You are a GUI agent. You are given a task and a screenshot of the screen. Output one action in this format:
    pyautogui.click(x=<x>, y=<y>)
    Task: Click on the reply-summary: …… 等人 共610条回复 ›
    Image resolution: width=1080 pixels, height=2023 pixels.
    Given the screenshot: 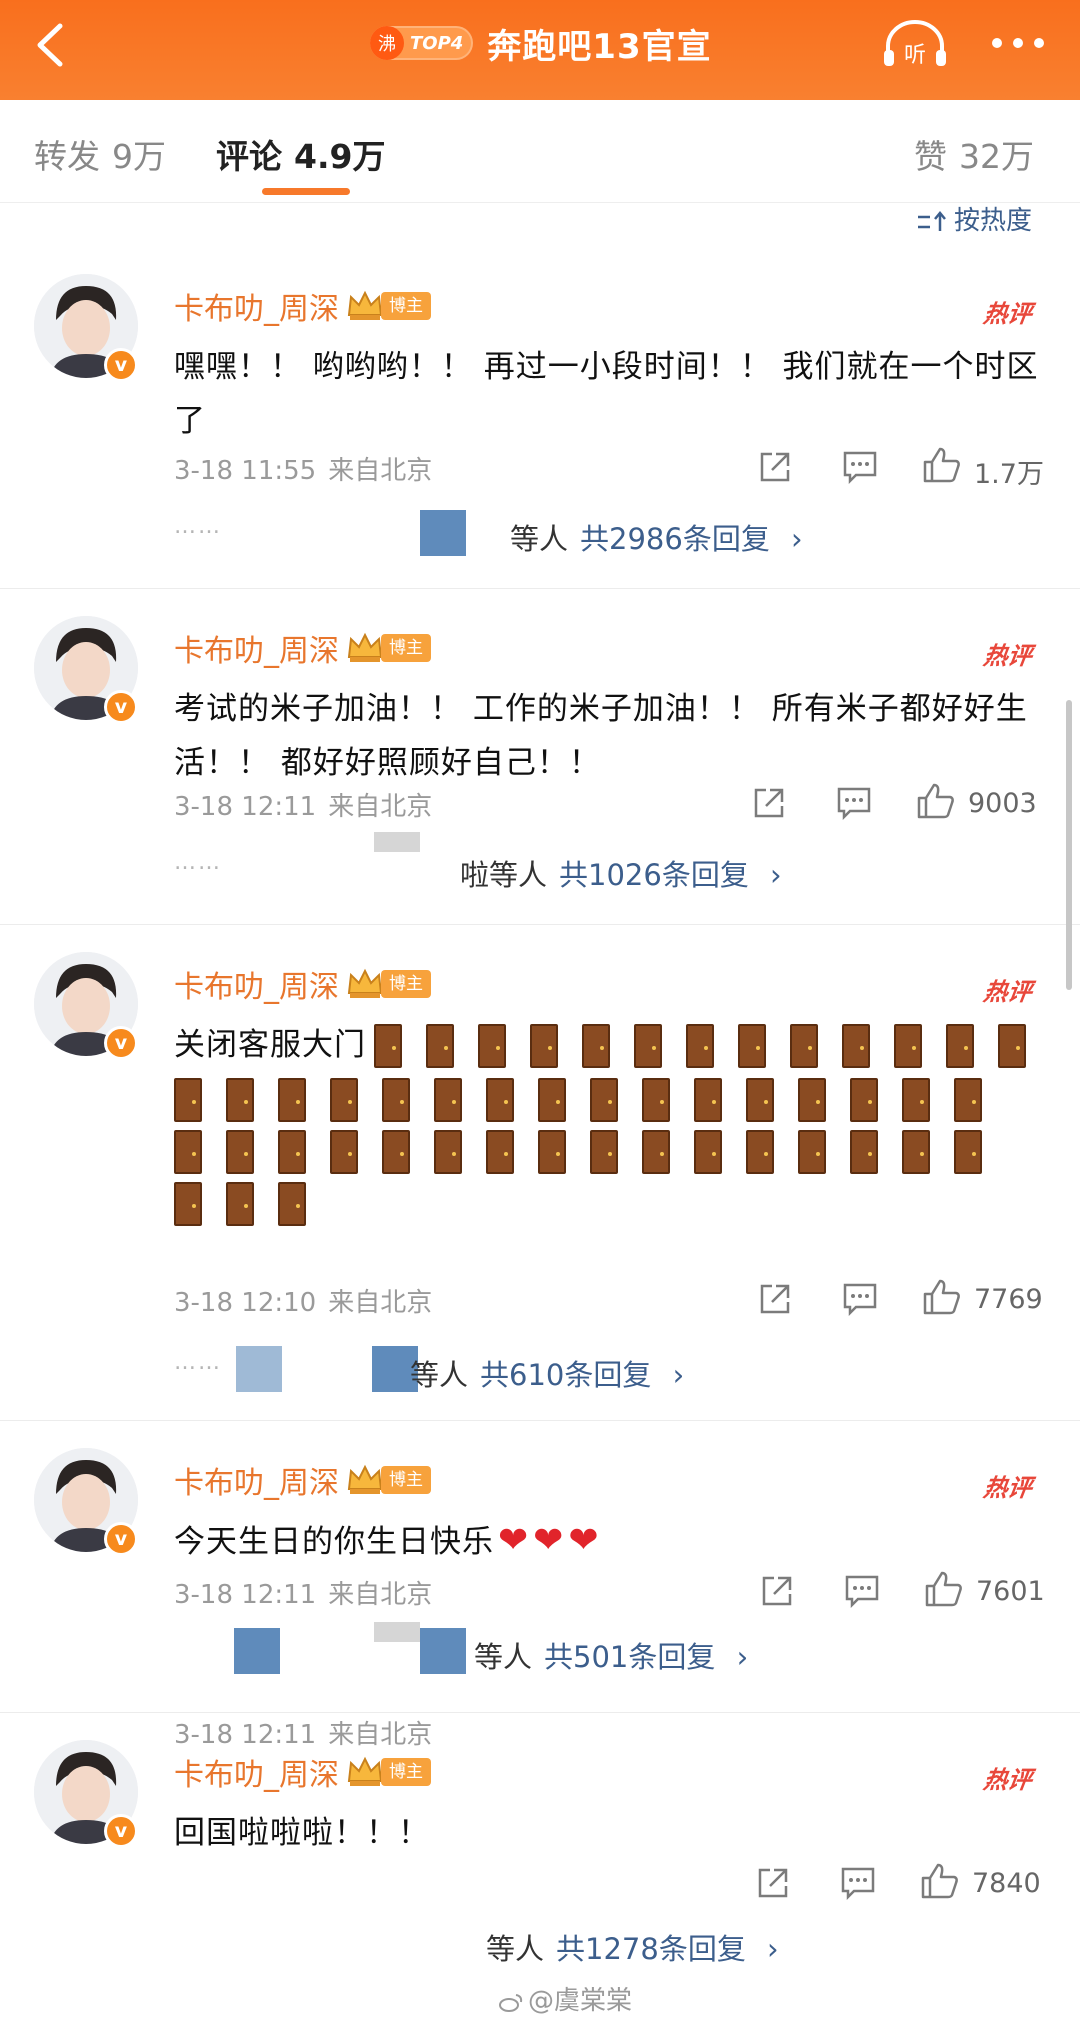 What is the action you would take?
    pyautogui.click(x=614, y=1369)
    